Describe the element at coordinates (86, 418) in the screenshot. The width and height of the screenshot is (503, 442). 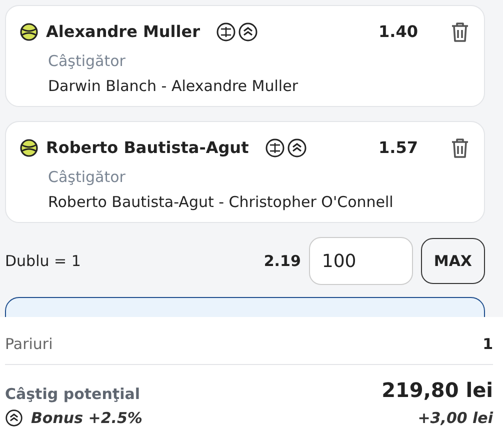
I see `bonus-label: Bonus +2.5%` at that location.